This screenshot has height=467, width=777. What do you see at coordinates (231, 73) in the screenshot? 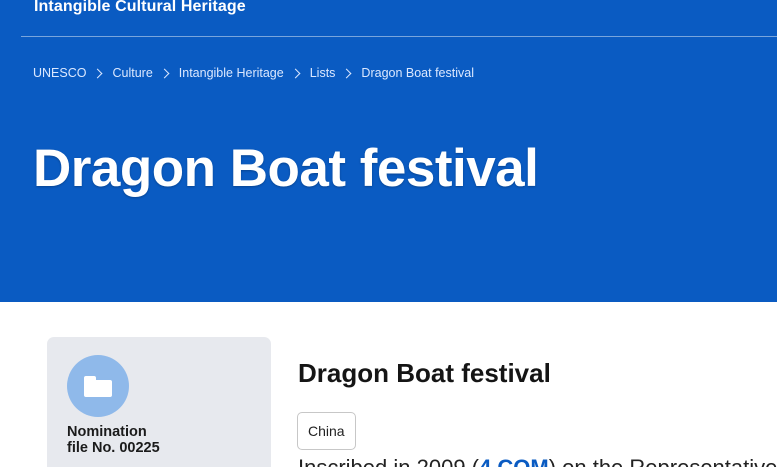
I see `breadcrumb-intangible-heritage: Intangible Heritage` at bounding box center [231, 73].